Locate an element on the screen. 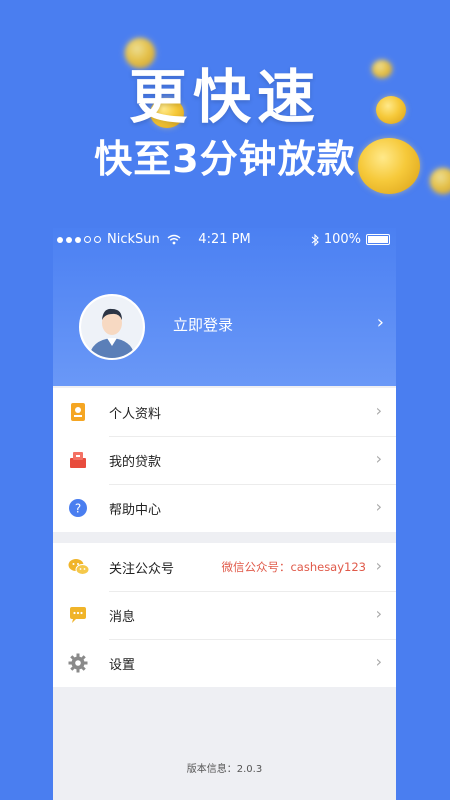 The height and width of the screenshot is (800, 450). user-avatar-icon is located at coordinates (112, 327).